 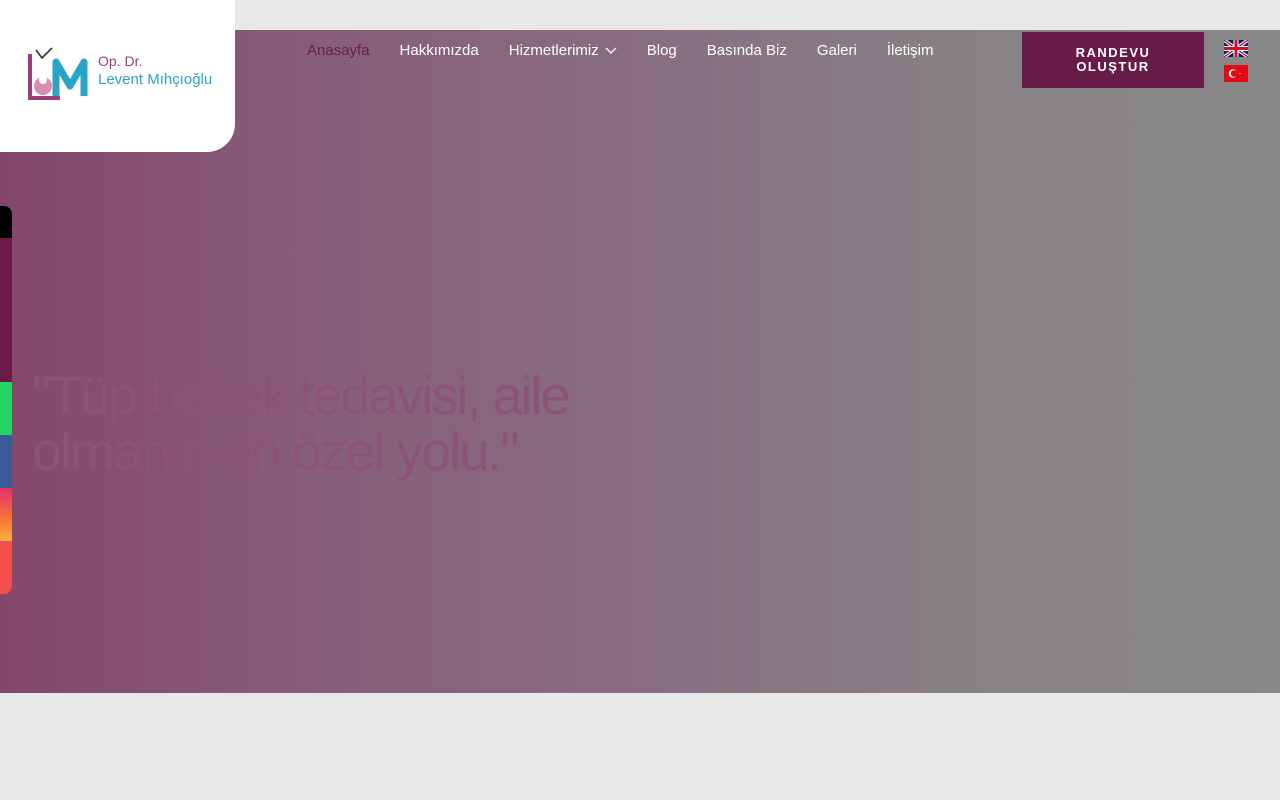 I want to click on appointment-button: RANDEVU OLUŞTUR, so click(x=1113, y=60).